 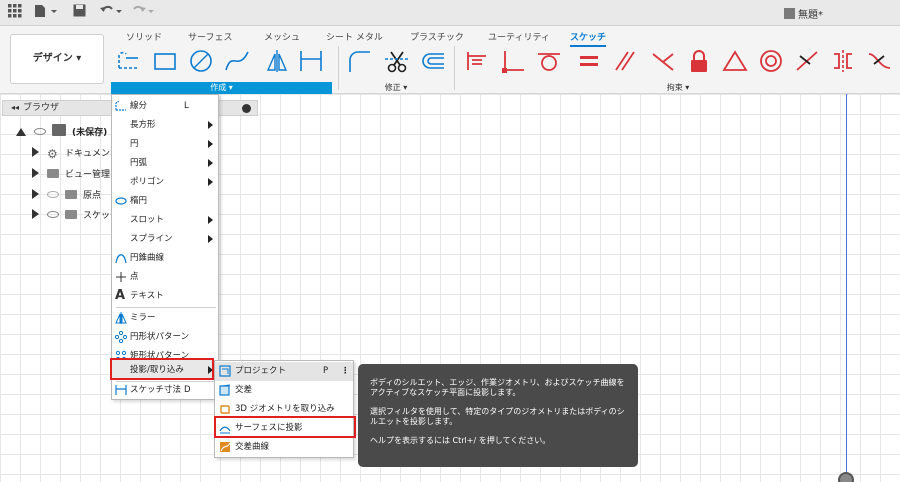 What do you see at coordinates (285, 427) in the screenshot?
I see `highlight-box-project-to-surface` at bounding box center [285, 427].